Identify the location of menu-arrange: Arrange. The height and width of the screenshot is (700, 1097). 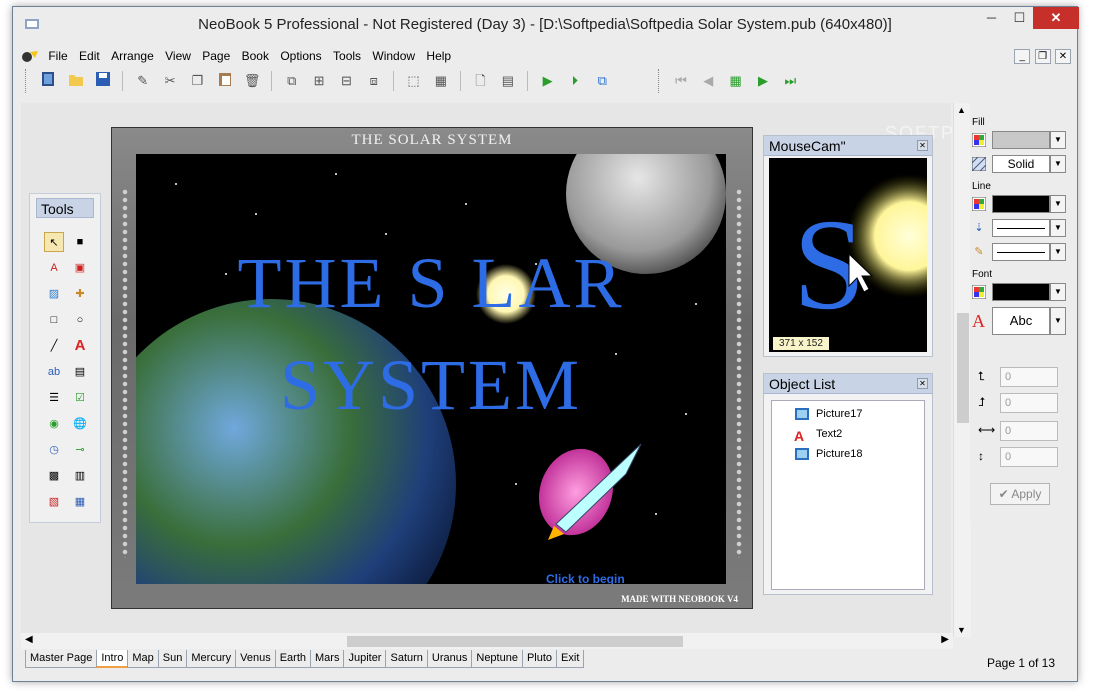
(132, 56).